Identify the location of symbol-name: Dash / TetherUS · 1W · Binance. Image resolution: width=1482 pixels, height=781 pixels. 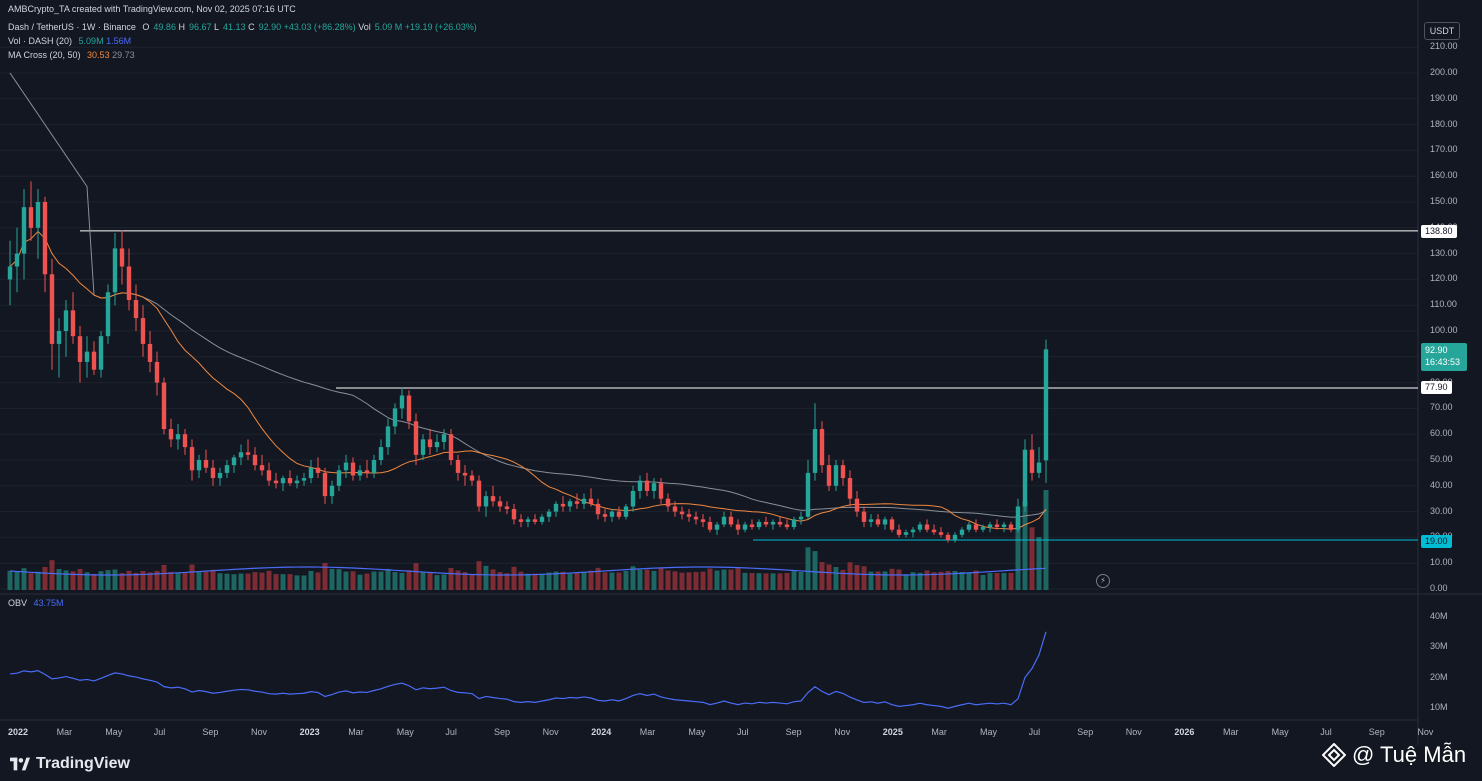
(72, 27).